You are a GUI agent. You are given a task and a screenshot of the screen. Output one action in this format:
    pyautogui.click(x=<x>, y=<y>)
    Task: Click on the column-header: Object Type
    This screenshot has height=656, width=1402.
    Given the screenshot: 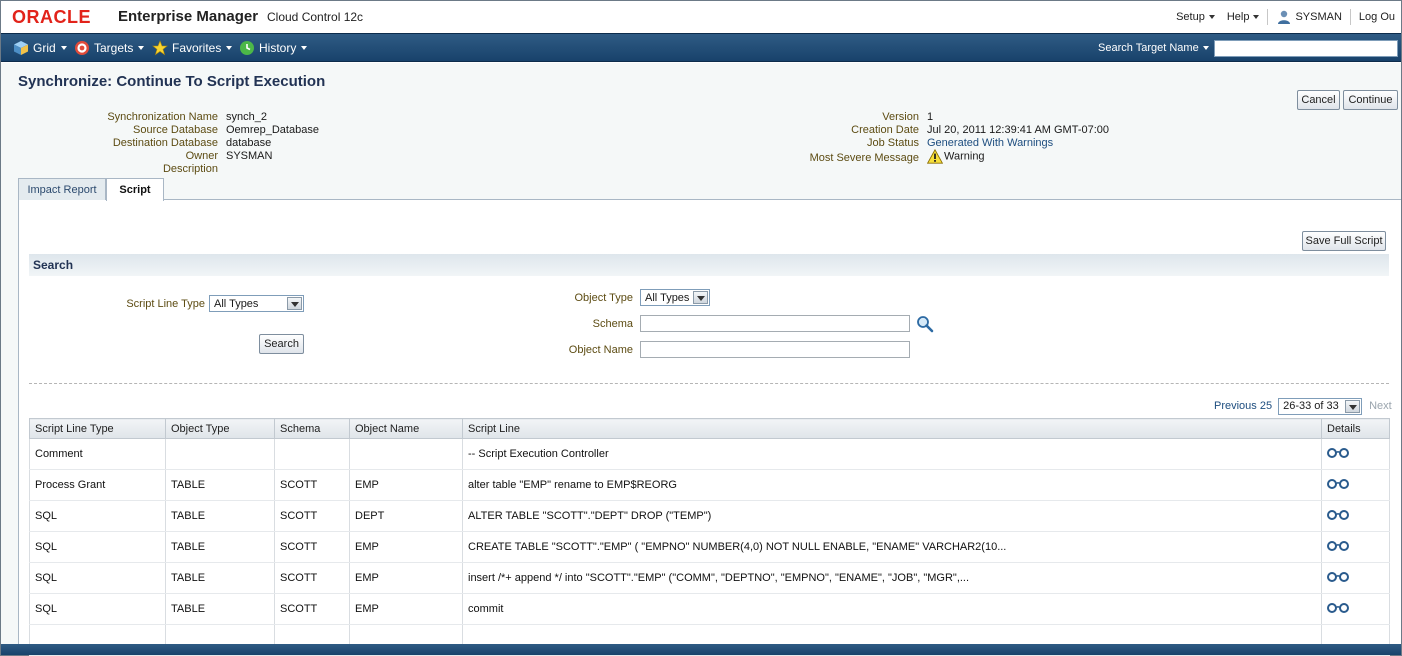 What is the action you would take?
    pyautogui.click(x=220, y=428)
    